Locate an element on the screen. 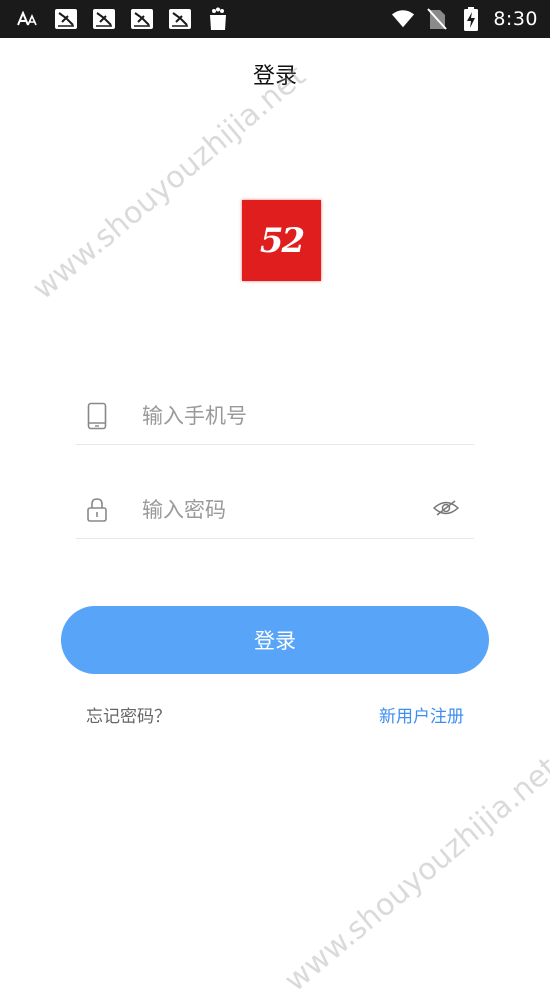 This screenshot has height=999, width=550. password-field is located at coordinates (275, 510).